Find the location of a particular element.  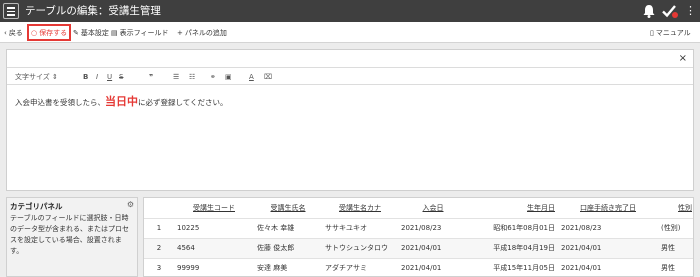

table-cell: 99999 is located at coordinates (214, 267).